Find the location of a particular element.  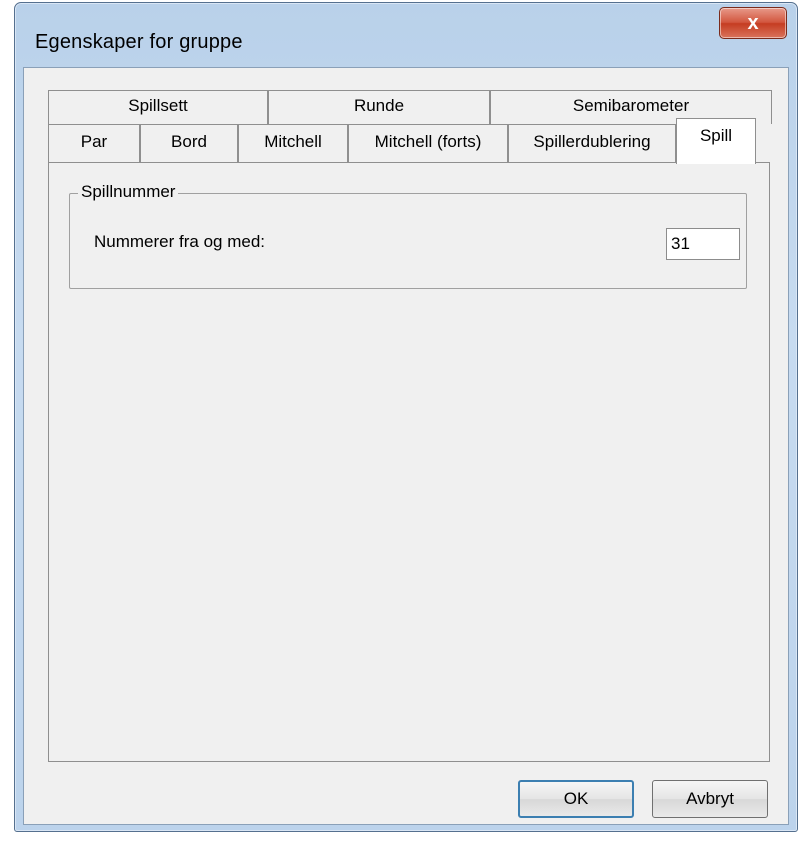

spillnummer-groupbox: Spillnummer Nummerer fra og med: is located at coordinates (408, 235).